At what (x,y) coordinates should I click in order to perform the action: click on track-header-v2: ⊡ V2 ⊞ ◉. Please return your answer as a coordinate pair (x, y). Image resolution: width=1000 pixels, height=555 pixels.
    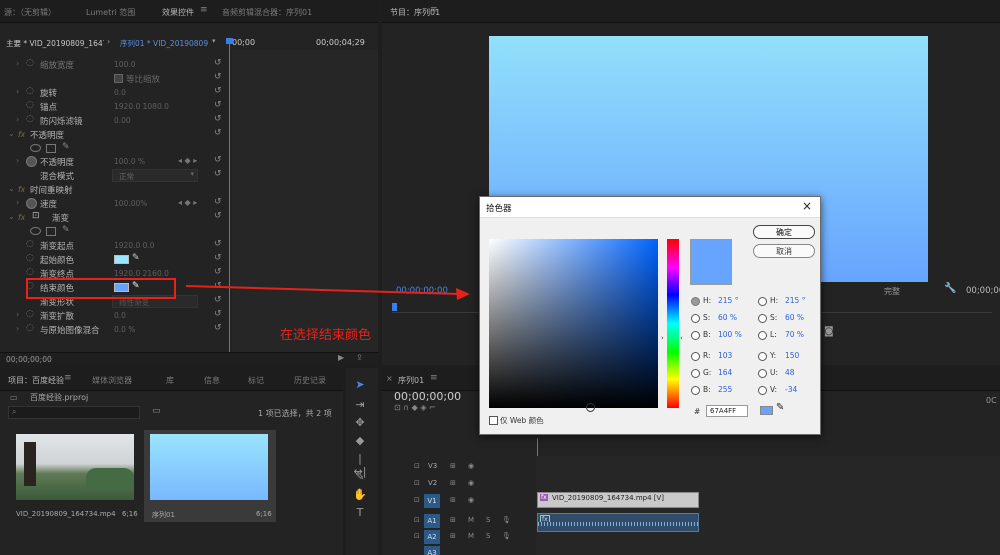
    Looking at the image, I should click on (460, 485).